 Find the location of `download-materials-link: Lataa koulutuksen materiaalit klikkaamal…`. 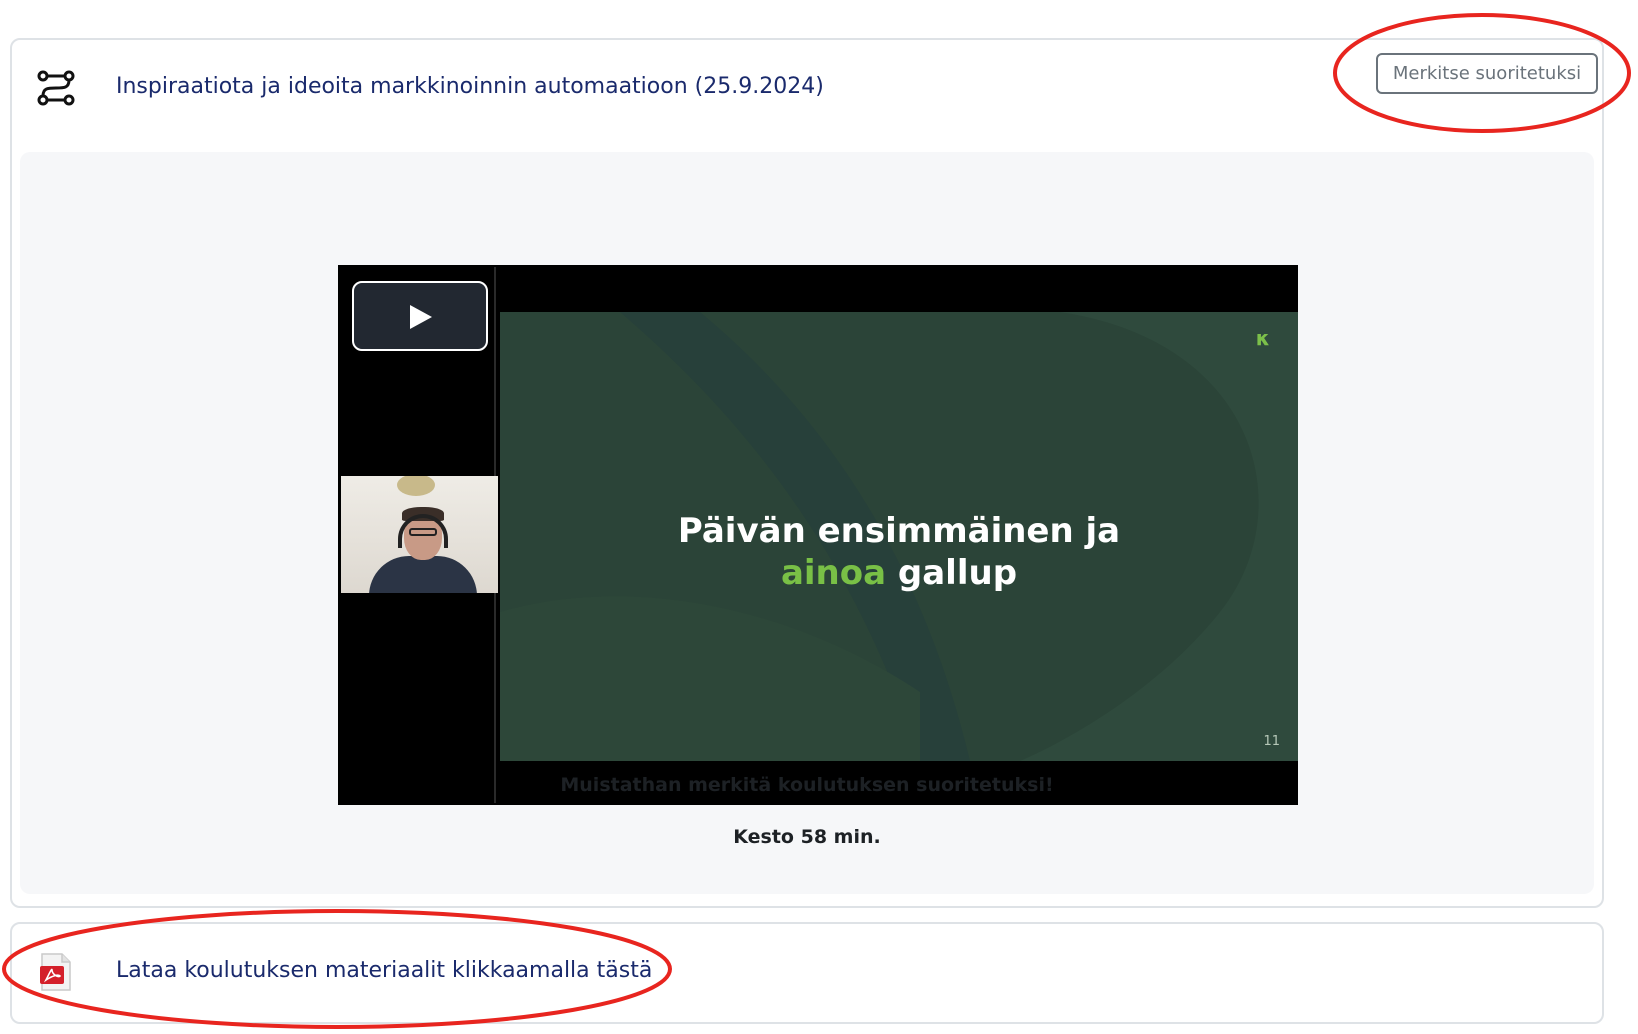

download-materials-link: Lataa koulutuksen materiaalit klikkaamal… is located at coordinates (384, 970).